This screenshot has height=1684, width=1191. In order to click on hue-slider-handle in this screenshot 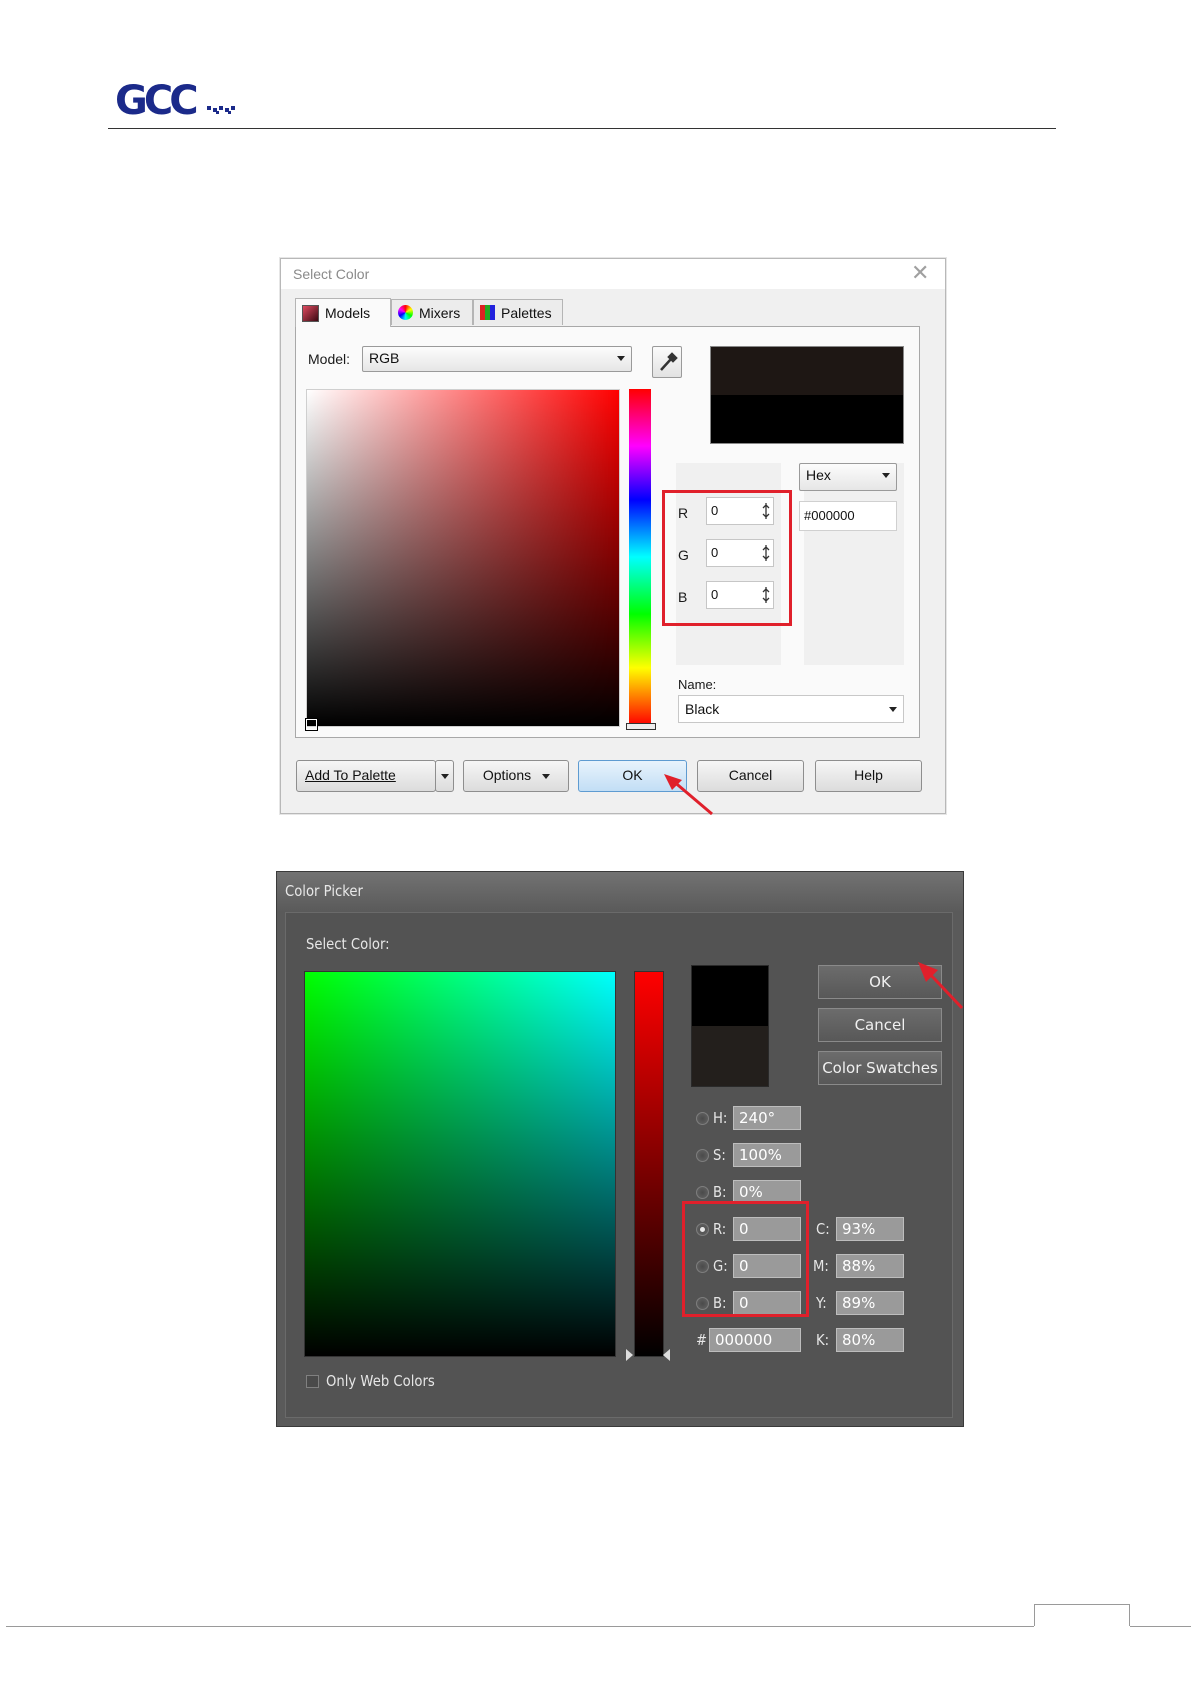, I will do `click(641, 726)`.